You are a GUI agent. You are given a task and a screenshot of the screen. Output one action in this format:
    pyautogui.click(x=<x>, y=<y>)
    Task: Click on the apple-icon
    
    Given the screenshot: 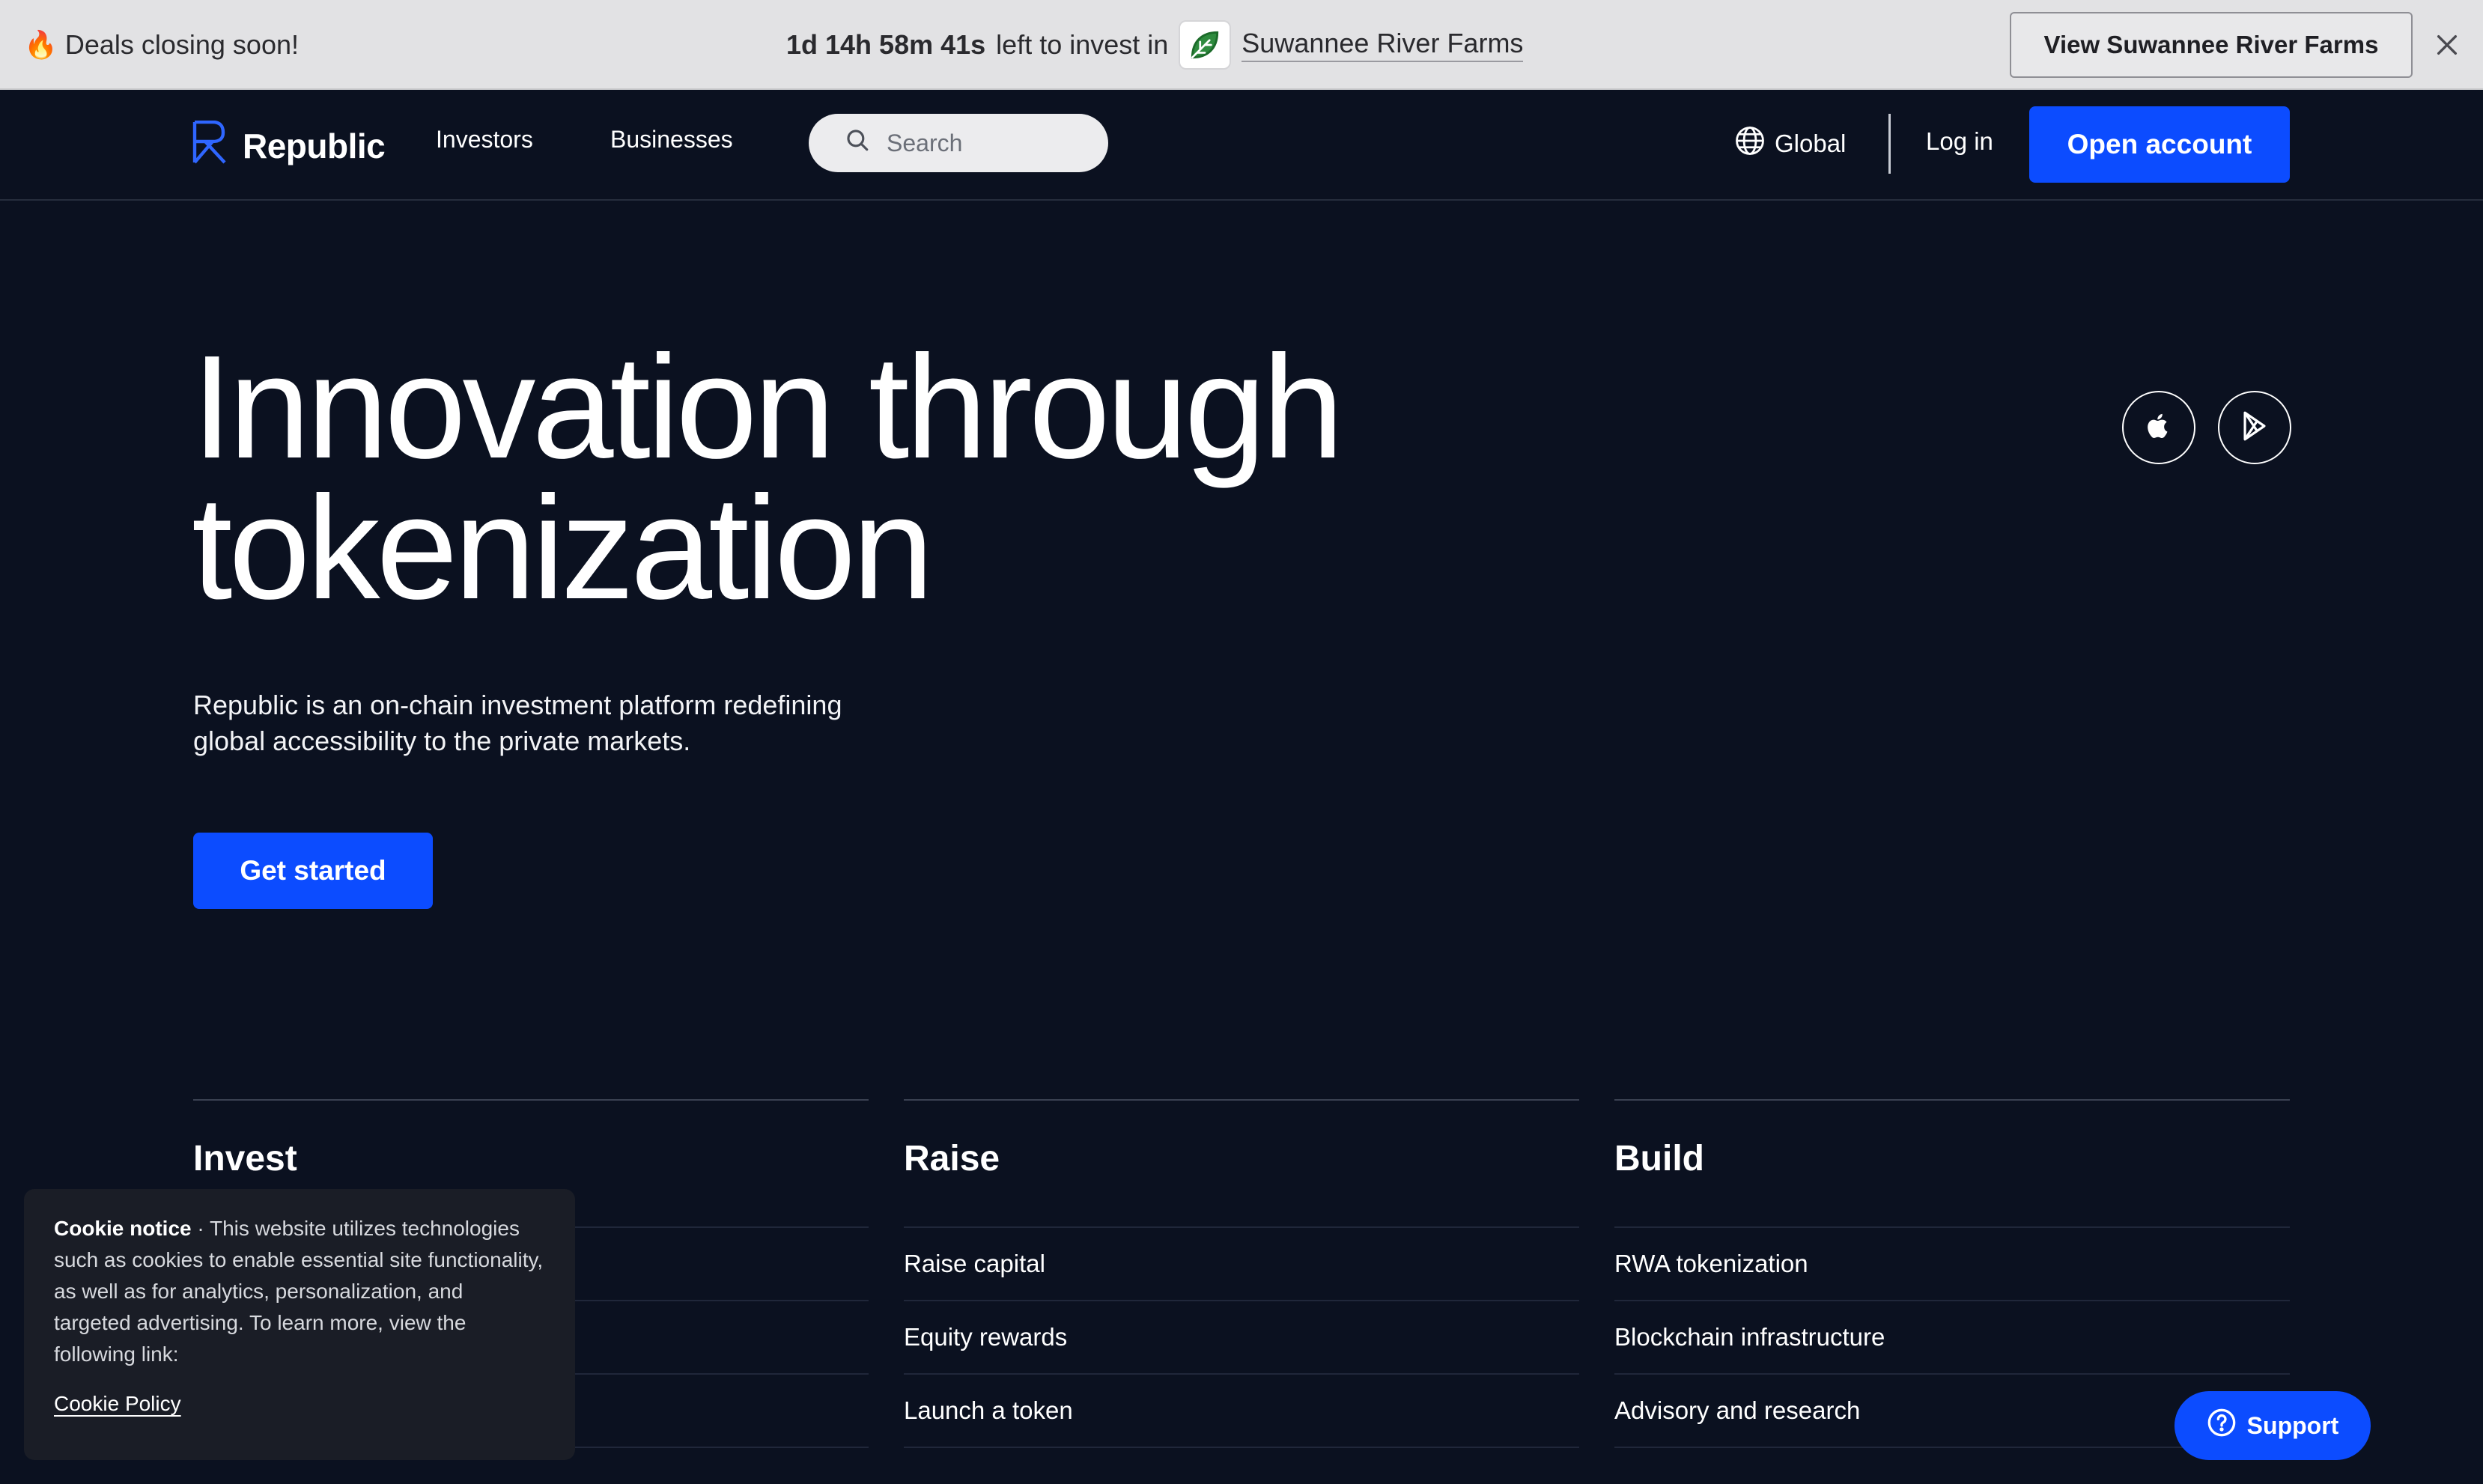 What is the action you would take?
    pyautogui.click(x=2159, y=427)
    